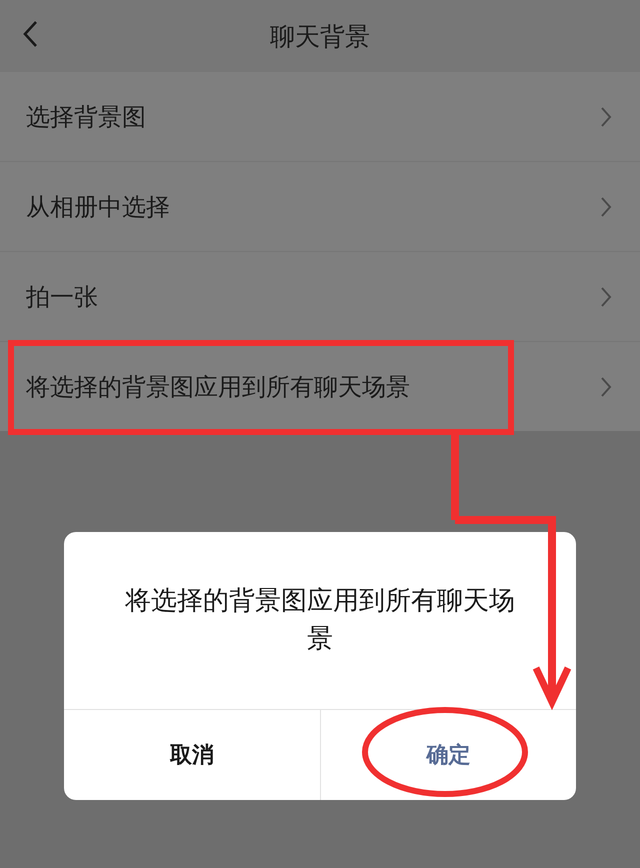  Describe the element at coordinates (192, 755) in the screenshot. I see `cancel-button: 取消` at that location.